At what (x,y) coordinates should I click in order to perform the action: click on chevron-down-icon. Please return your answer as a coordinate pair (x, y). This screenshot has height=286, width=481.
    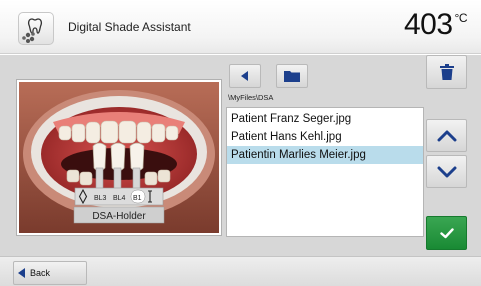
    Looking at the image, I should click on (446, 171).